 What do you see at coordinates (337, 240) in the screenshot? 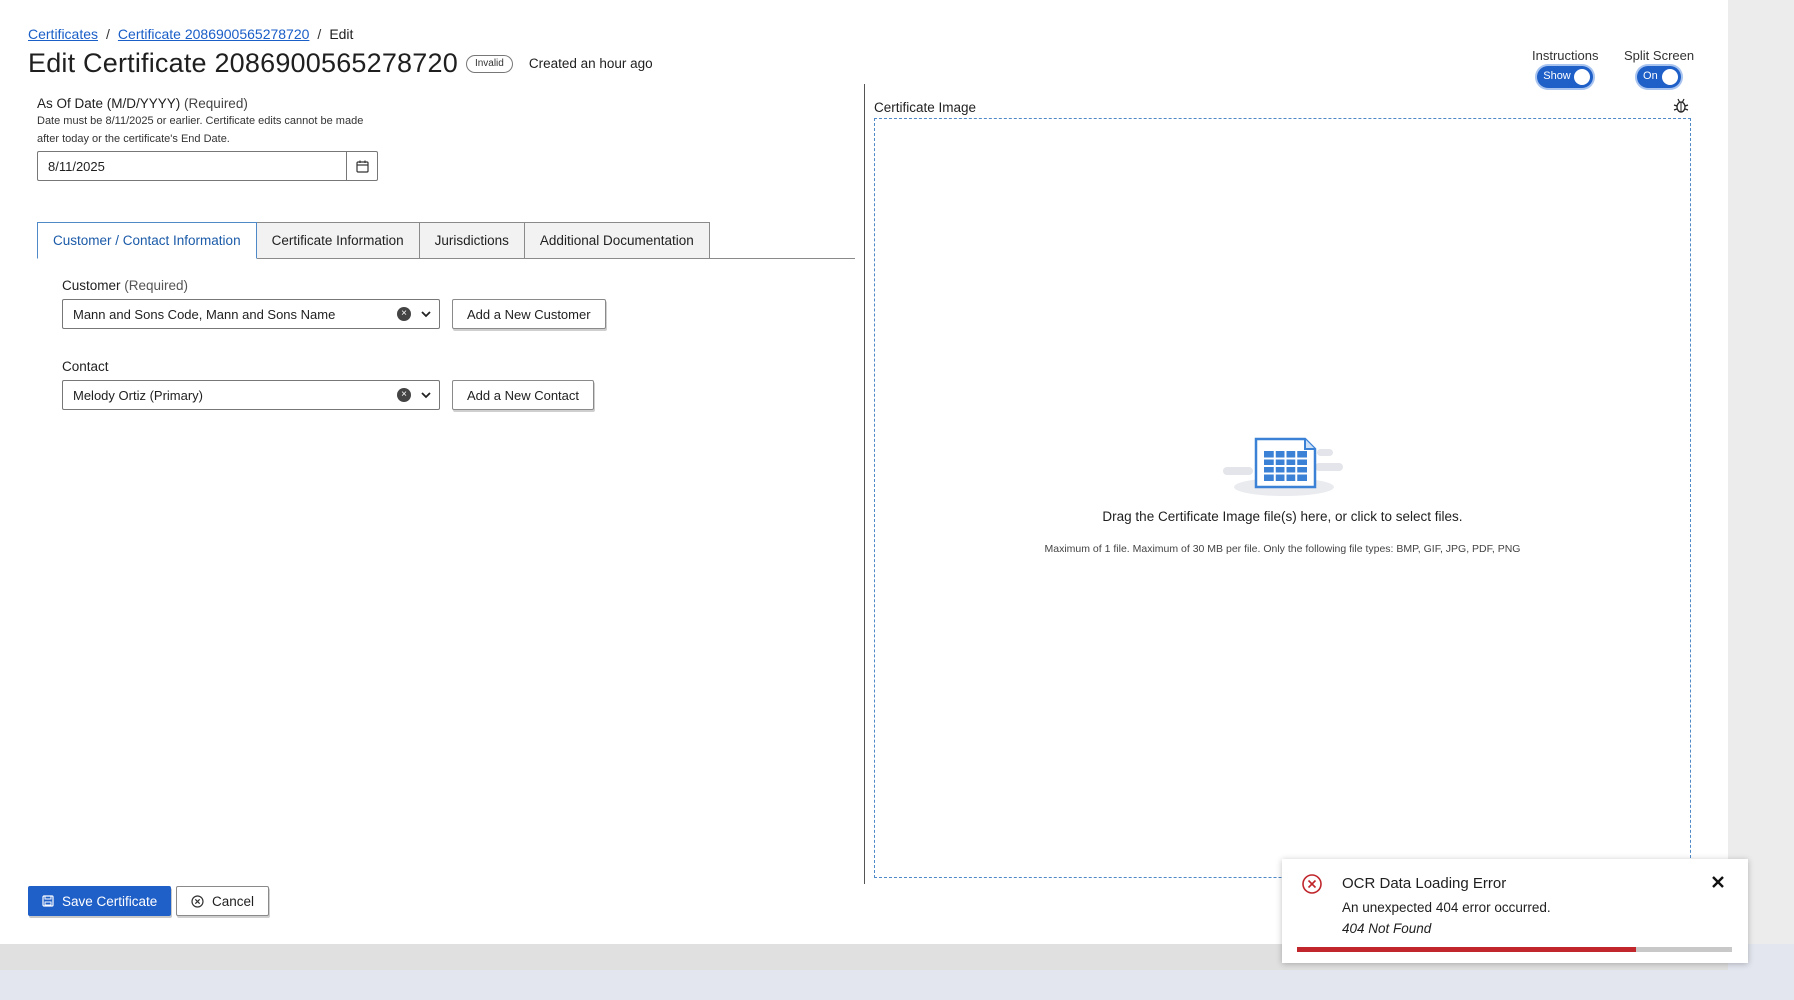
I see `tab-certificate-information: Certificate Information` at bounding box center [337, 240].